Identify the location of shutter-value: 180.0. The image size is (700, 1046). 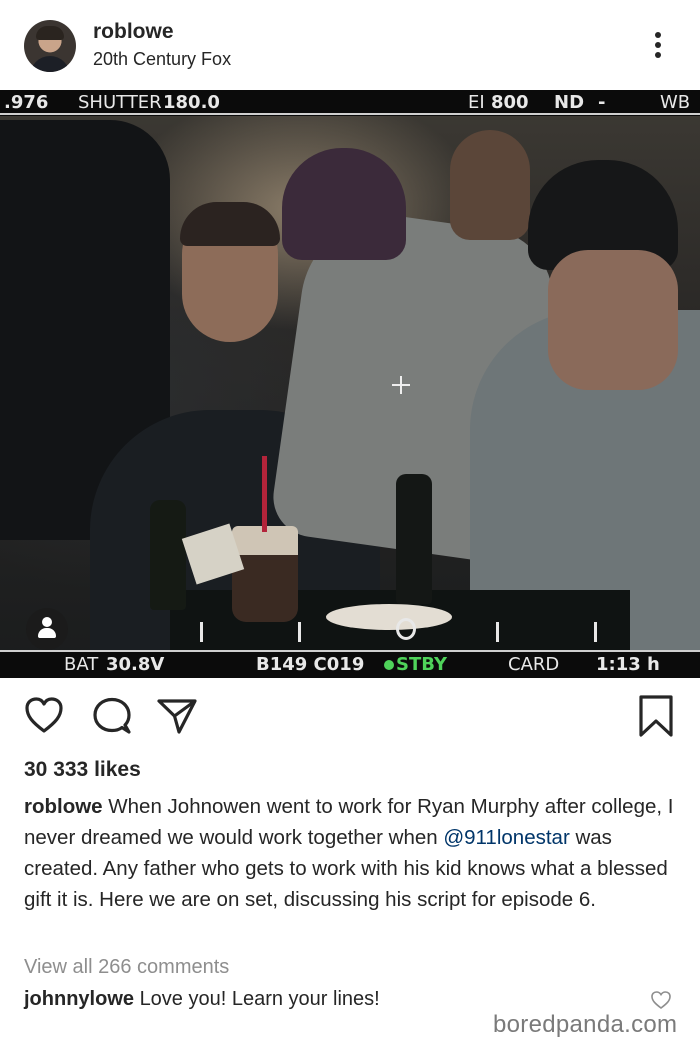
(191, 102).